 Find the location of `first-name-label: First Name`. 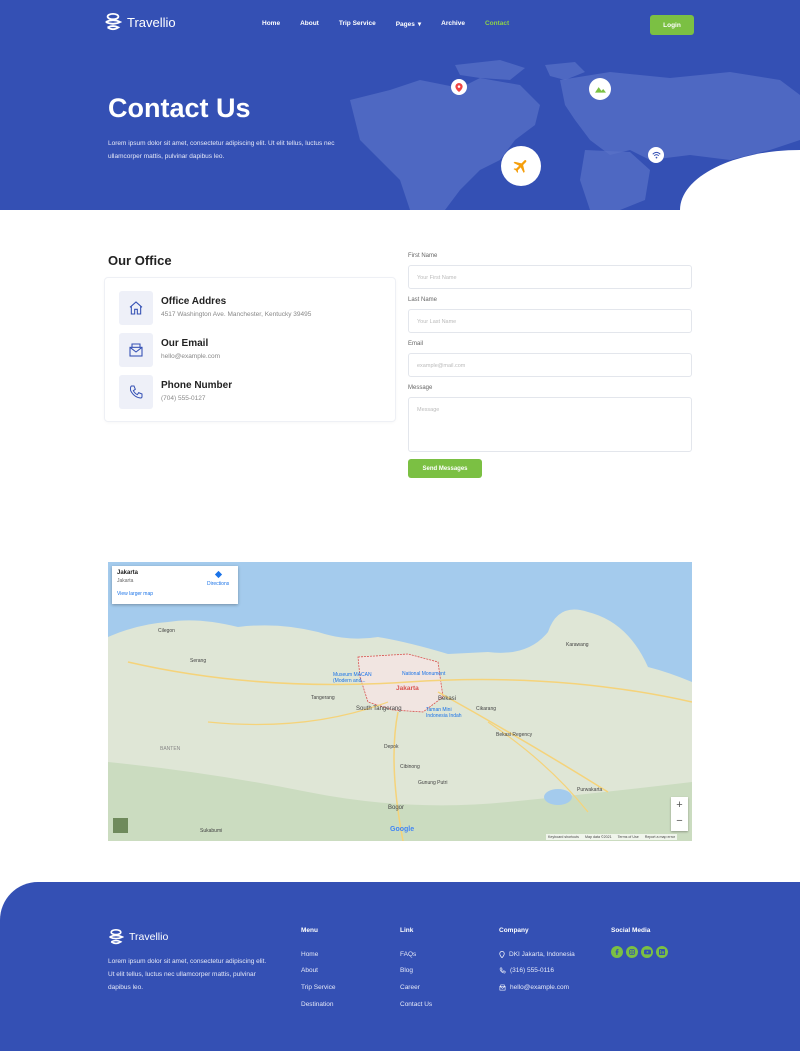

first-name-label: First Name is located at coordinates (423, 256).